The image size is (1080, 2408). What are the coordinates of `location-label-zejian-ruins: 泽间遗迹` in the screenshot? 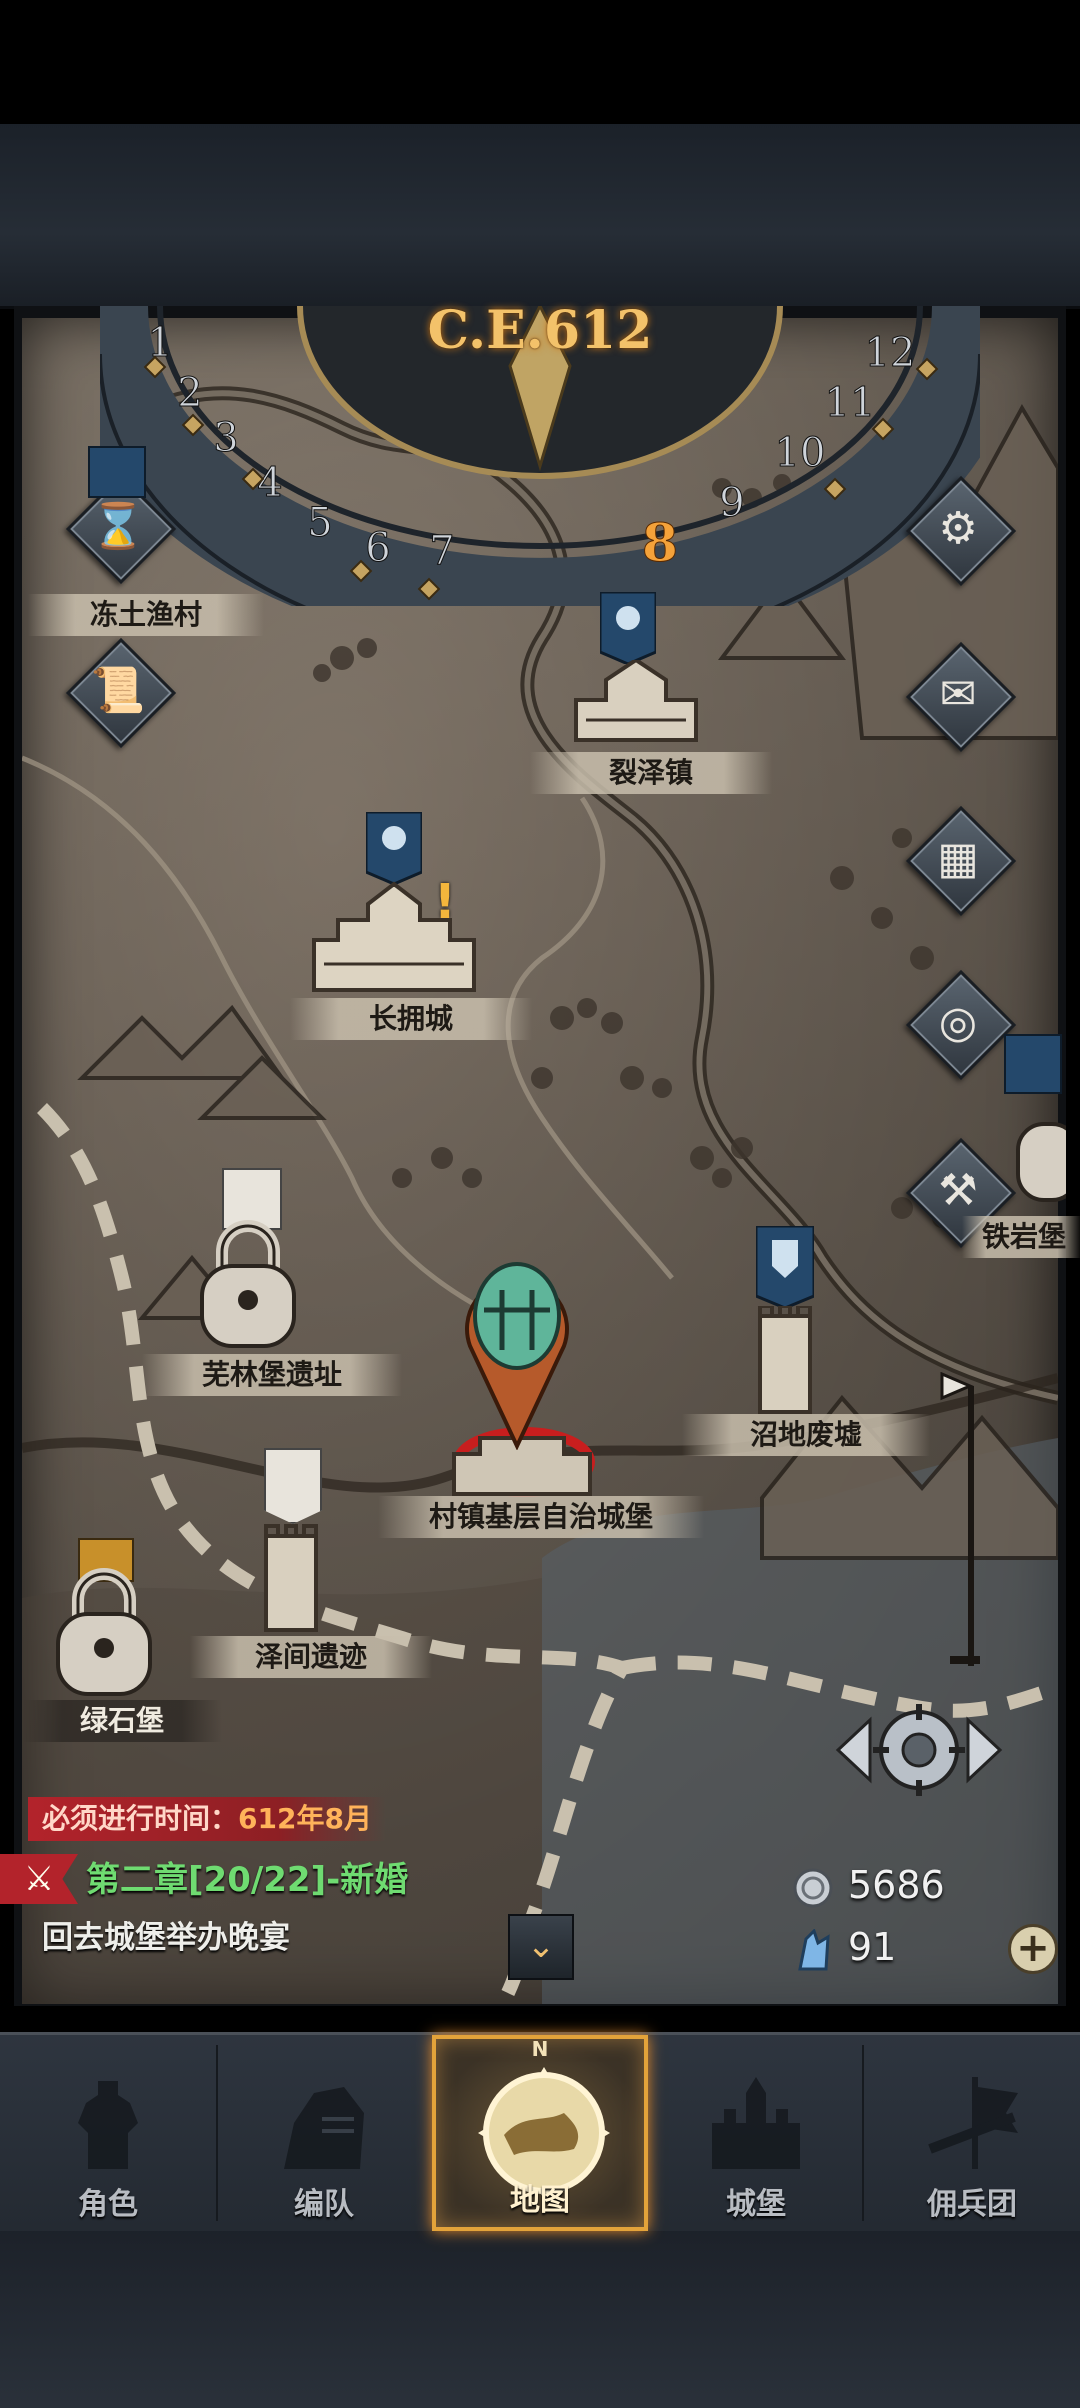 It's located at (311, 1657).